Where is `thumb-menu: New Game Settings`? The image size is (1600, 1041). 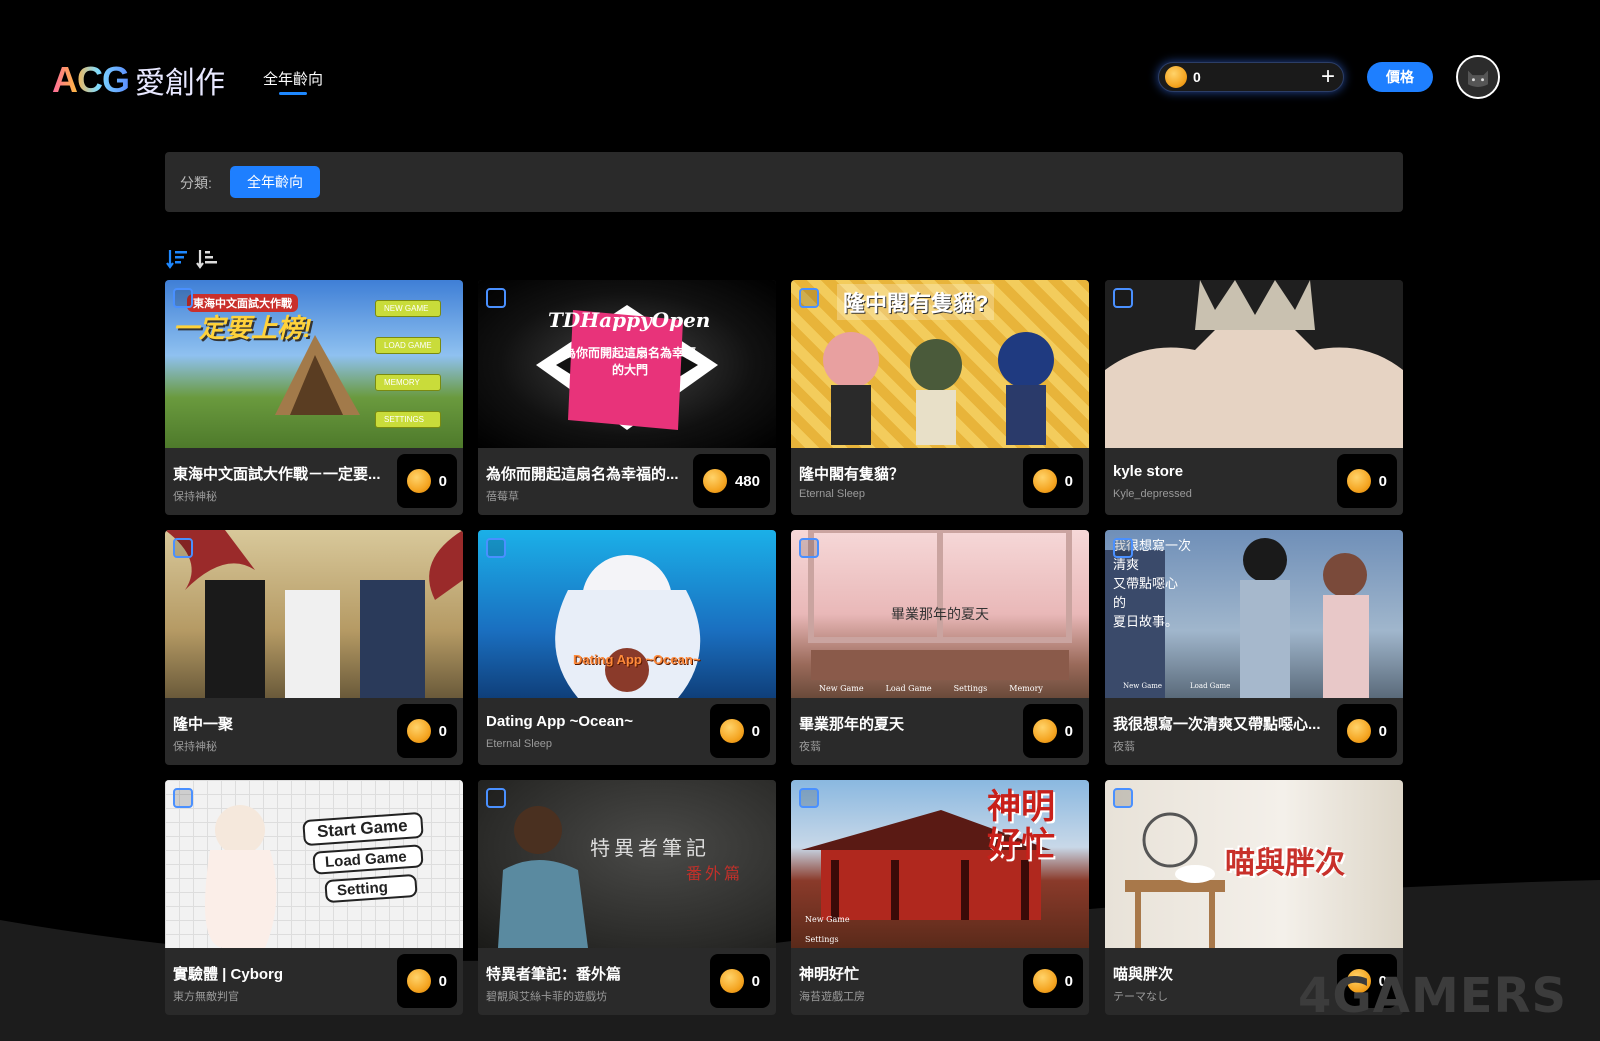
thumb-menu: New Game Settings is located at coordinates (827, 929).